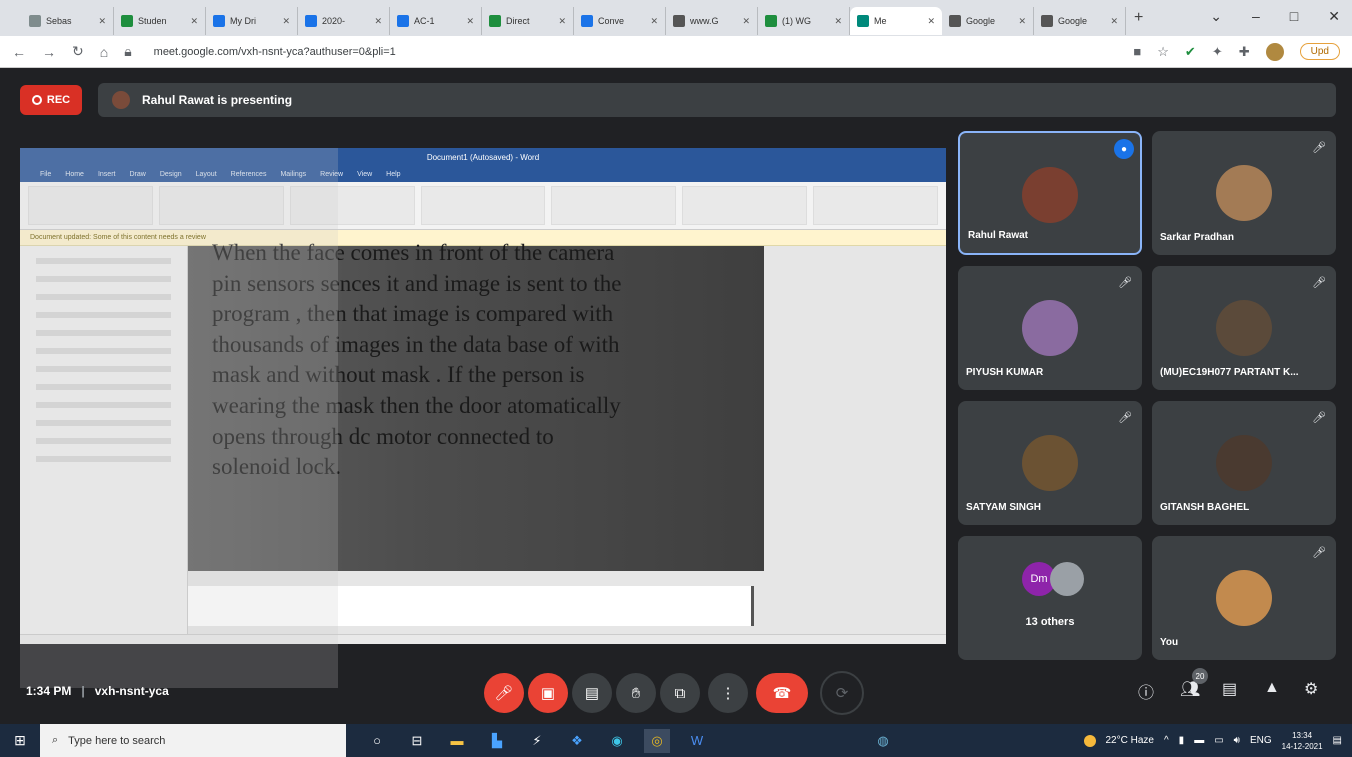  What do you see at coordinates (97, 691) in the screenshot?
I see `meeting-info: 1:34 PM | vxh-nsnt-yca` at bounding box center [97, 691].